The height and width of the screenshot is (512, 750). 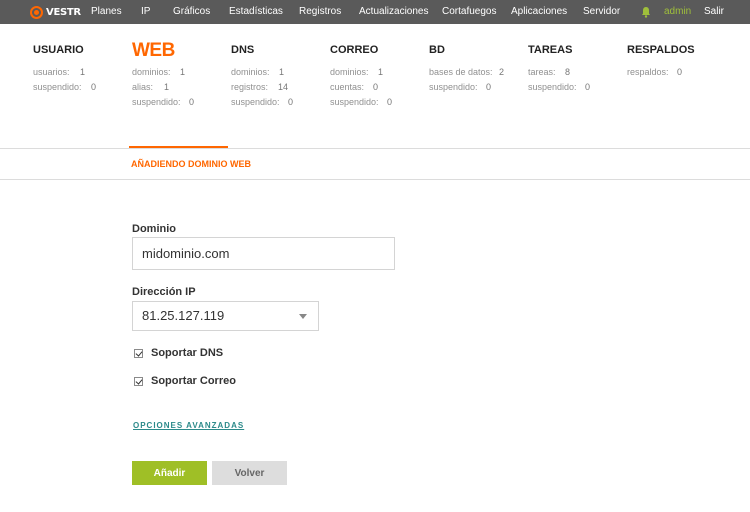 I want to click on stat-label: registros:, so click(x=250, y=87).